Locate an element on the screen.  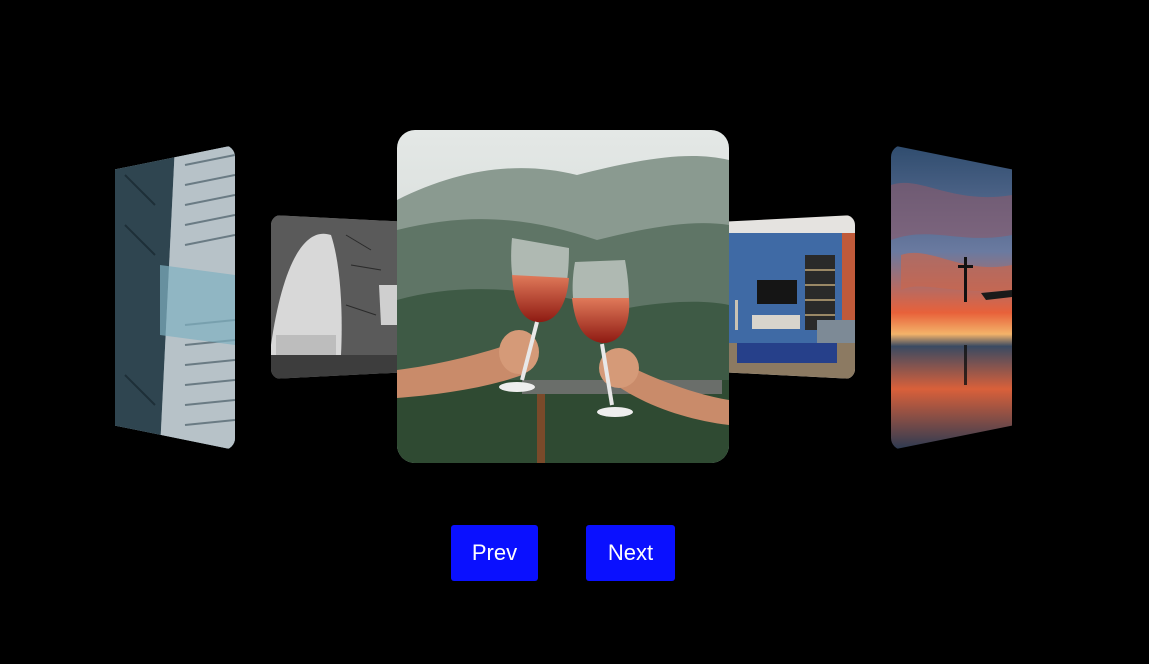
architecture-image is located at coordinates (175, 297).